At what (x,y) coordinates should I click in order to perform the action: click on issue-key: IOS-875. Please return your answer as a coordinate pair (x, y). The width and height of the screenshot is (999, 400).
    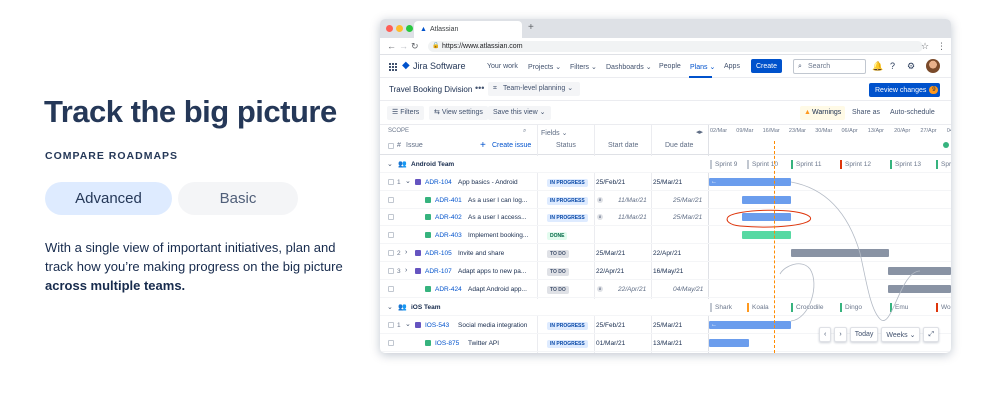
    Looking at the image, I should click on (447, 343).